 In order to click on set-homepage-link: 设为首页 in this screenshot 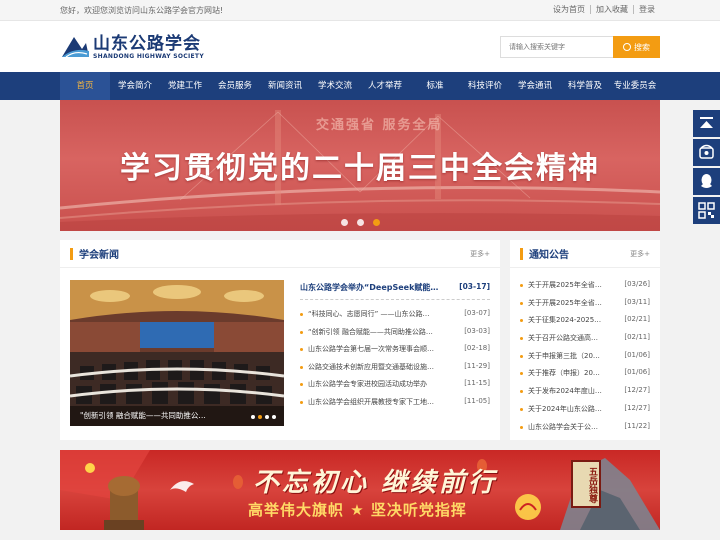, I will do `click(569, 9)`.